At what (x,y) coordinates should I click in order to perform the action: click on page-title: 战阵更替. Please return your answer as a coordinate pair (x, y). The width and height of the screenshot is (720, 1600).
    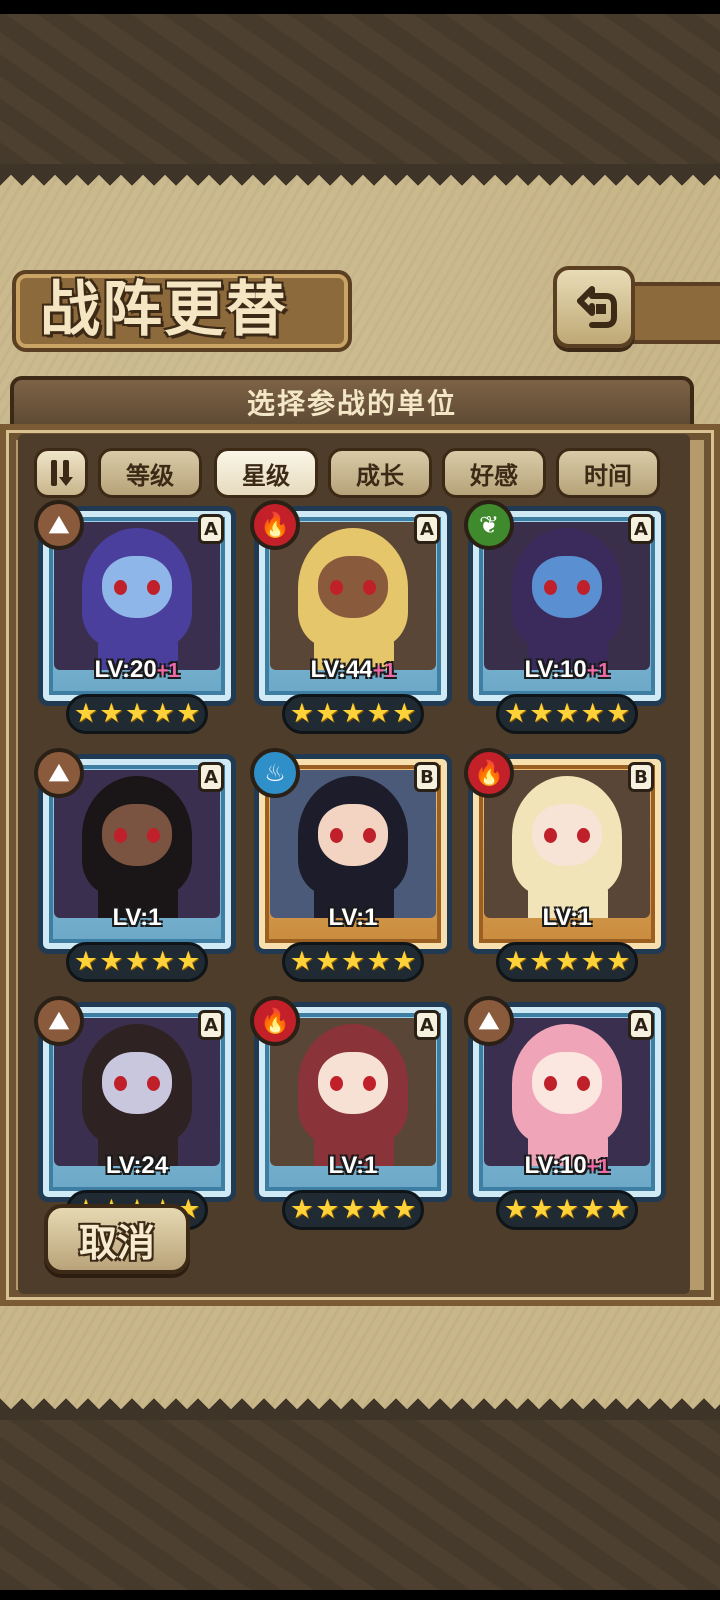
    Looking at the image, I should click on (164, 310).